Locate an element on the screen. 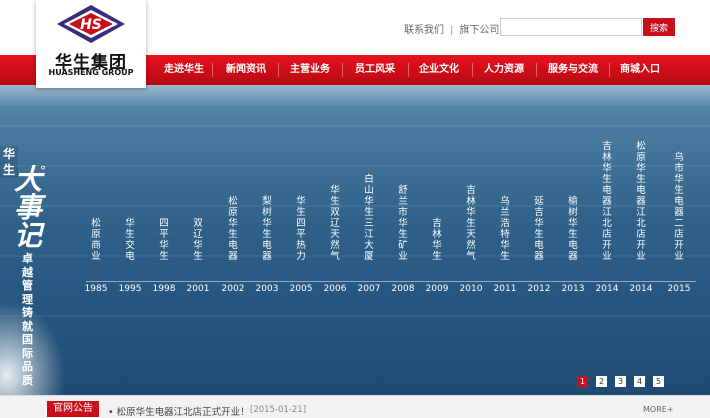  nav-item-service: 服务与交流 is located at coordinates (573, 70).